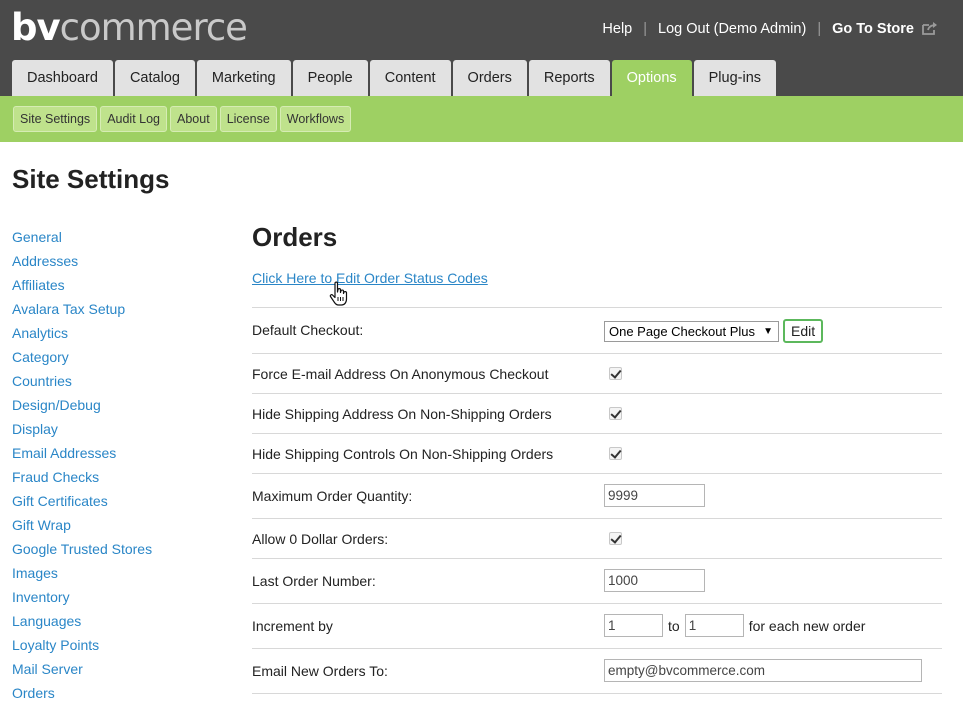 Image resolution: width=963 pixels, height=706 pixels. Describe the element at coordinates (633, 625) in the screenshot. I see `increment-from-input: 1` at that location.